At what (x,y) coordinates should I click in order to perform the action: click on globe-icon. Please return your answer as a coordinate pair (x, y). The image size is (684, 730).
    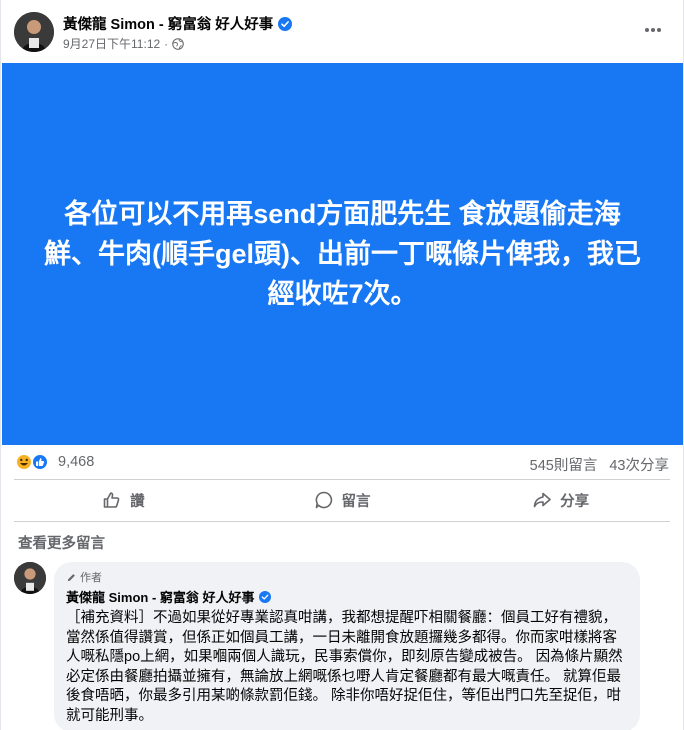
    Looking at the image, I should click on (178, 43).